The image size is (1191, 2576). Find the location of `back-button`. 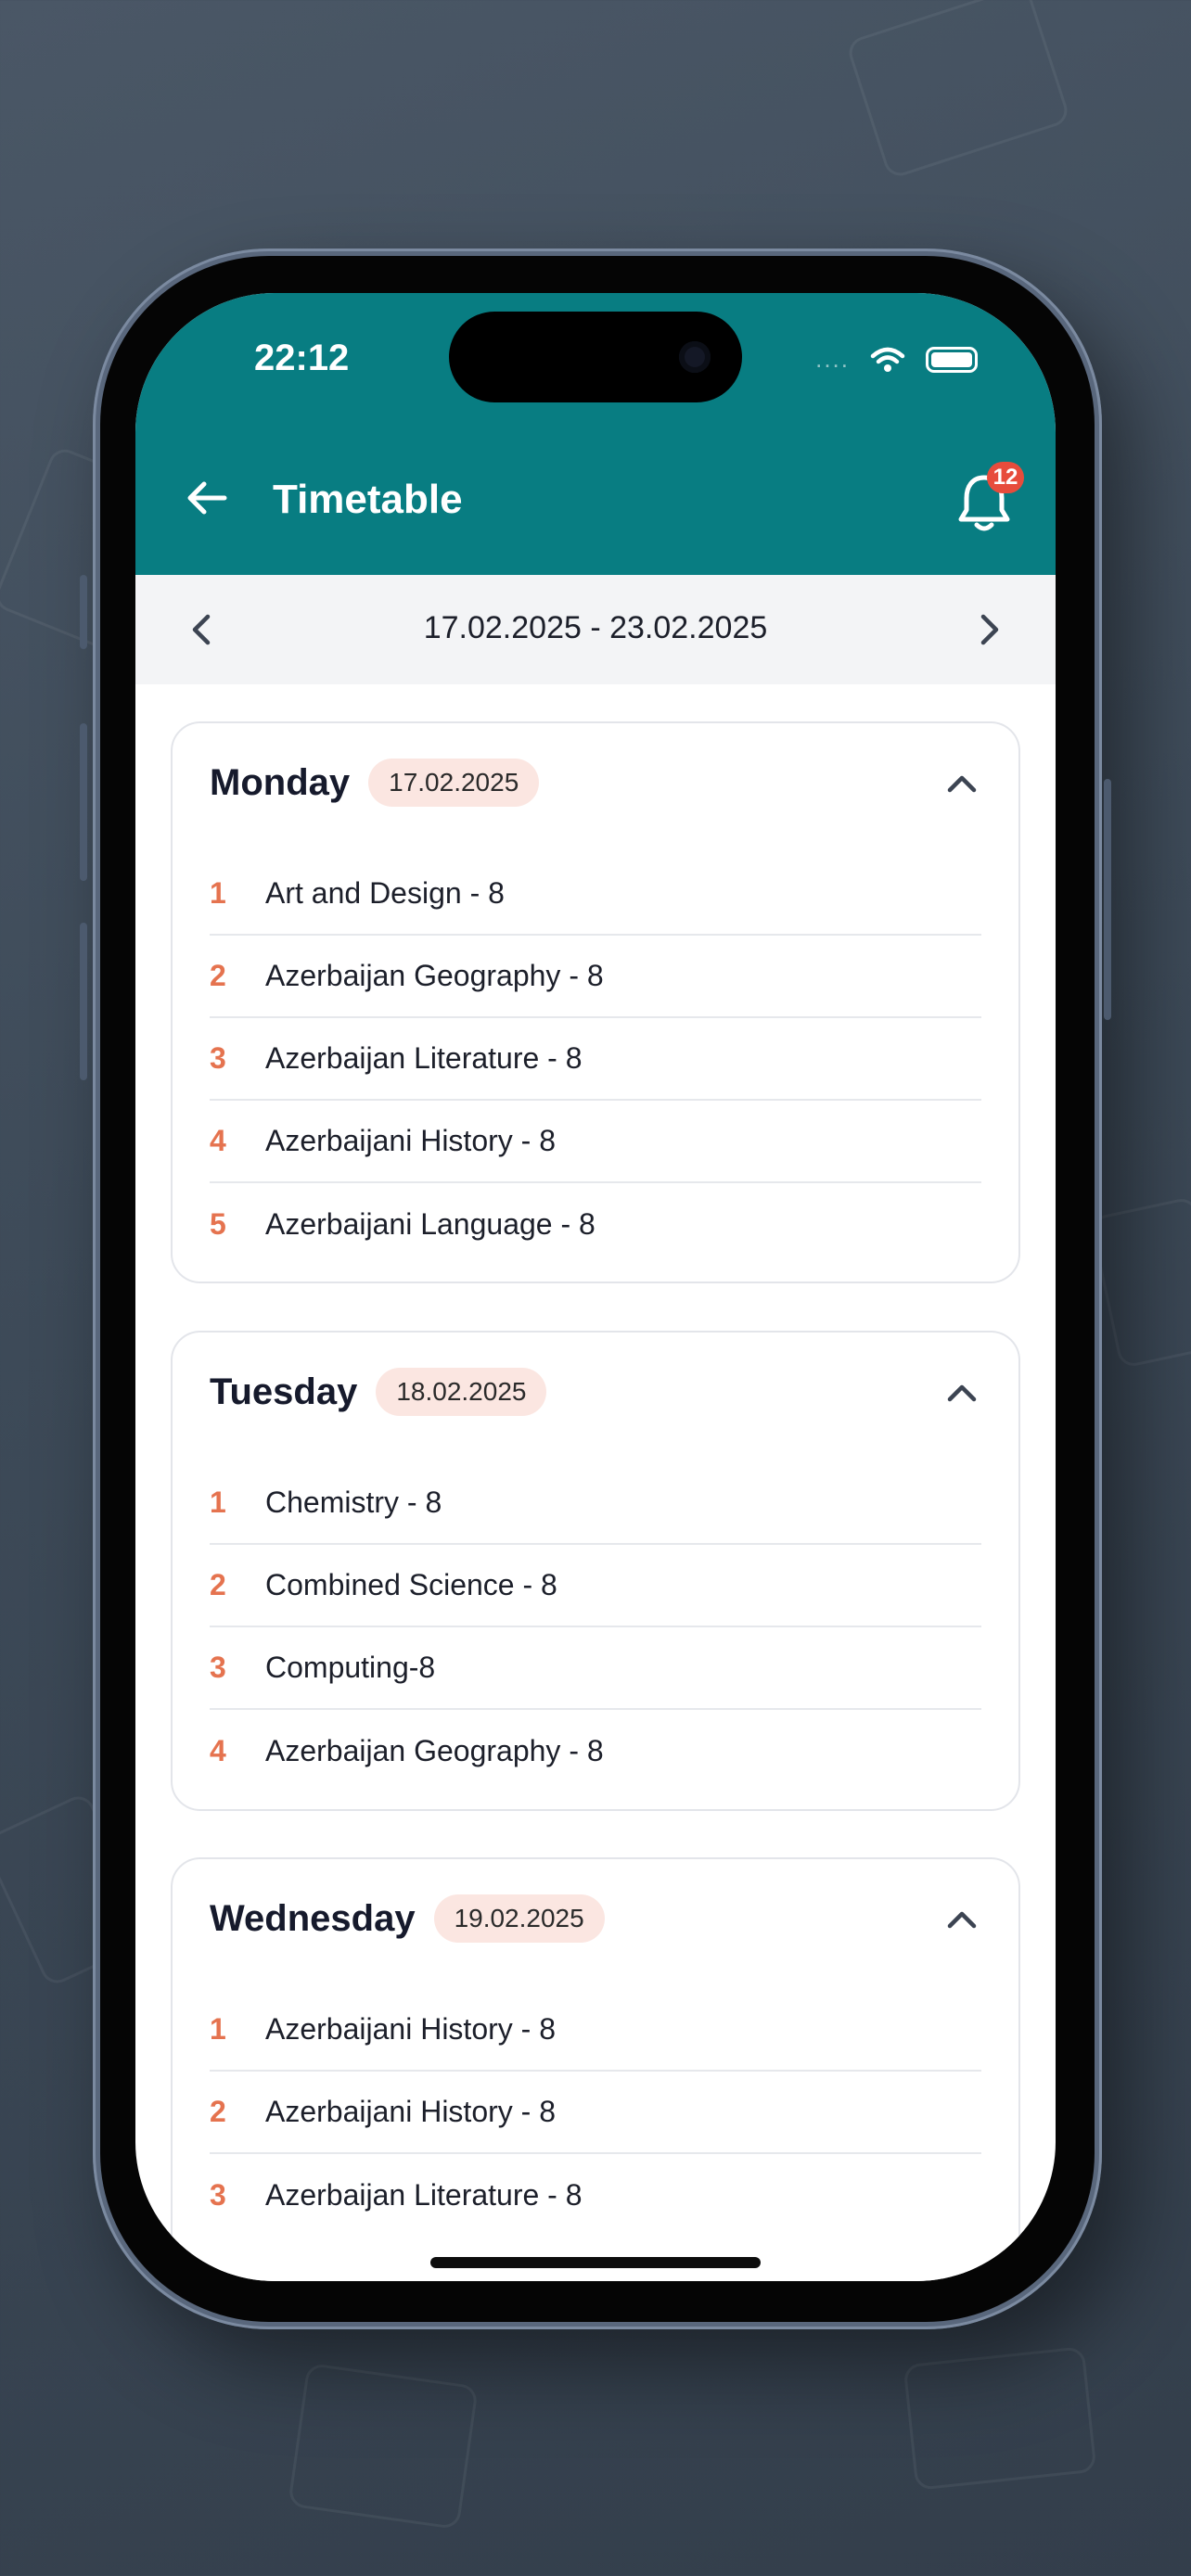

back-button is located at coordinates (206, 498).